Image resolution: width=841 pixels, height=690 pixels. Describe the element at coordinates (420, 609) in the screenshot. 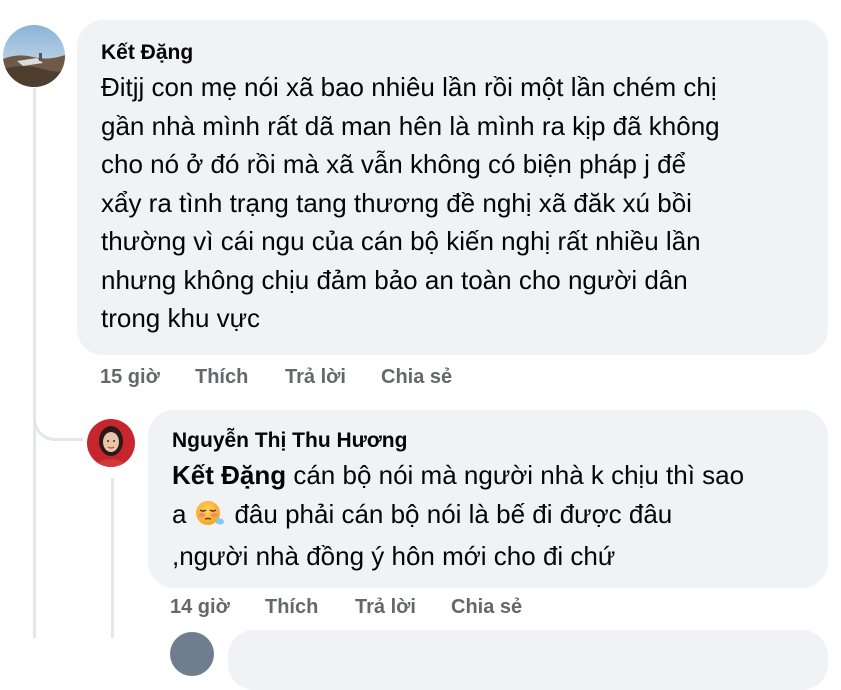

I see `reply-actions: 14 giờ Thích Trả lời Chia sẻ` at that location.